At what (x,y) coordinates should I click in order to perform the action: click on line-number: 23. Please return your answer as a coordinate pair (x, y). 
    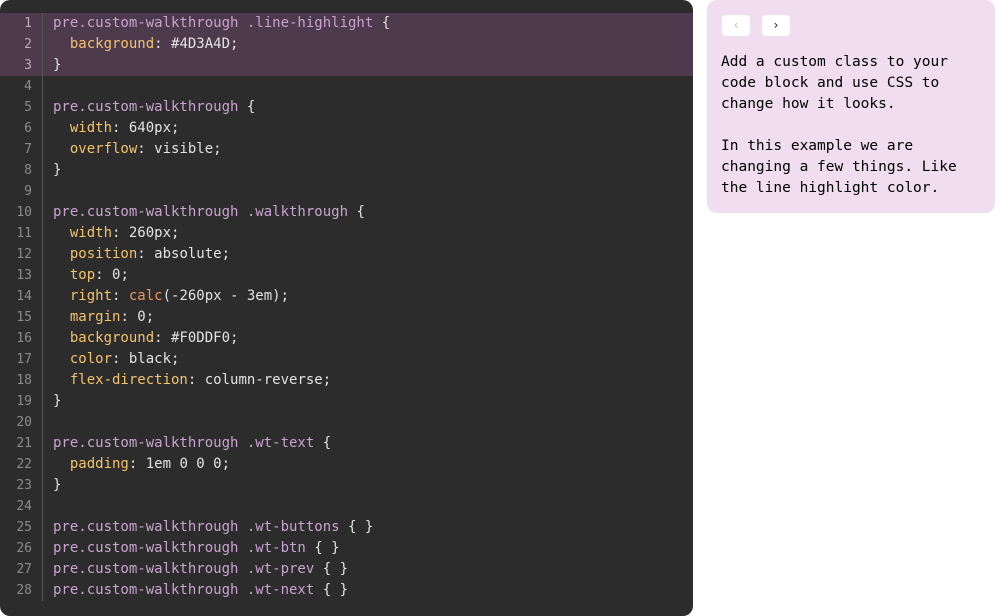
    Looking at the image, I should click on (24, 485).